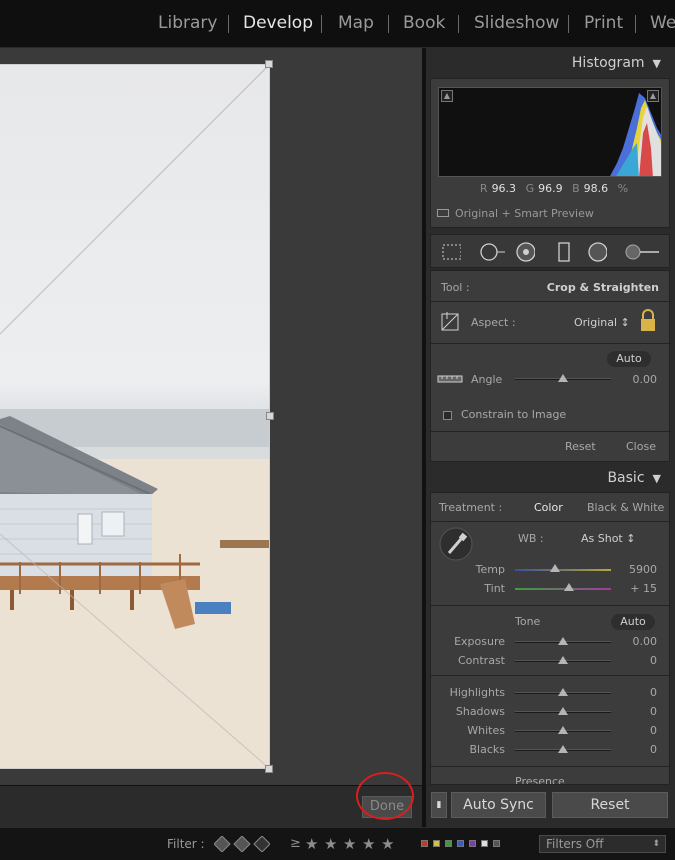 The width and height of the screenshot is (675, 860). I want to click on filters-preset-select: Filters Off ⬍, so click(602, 844).